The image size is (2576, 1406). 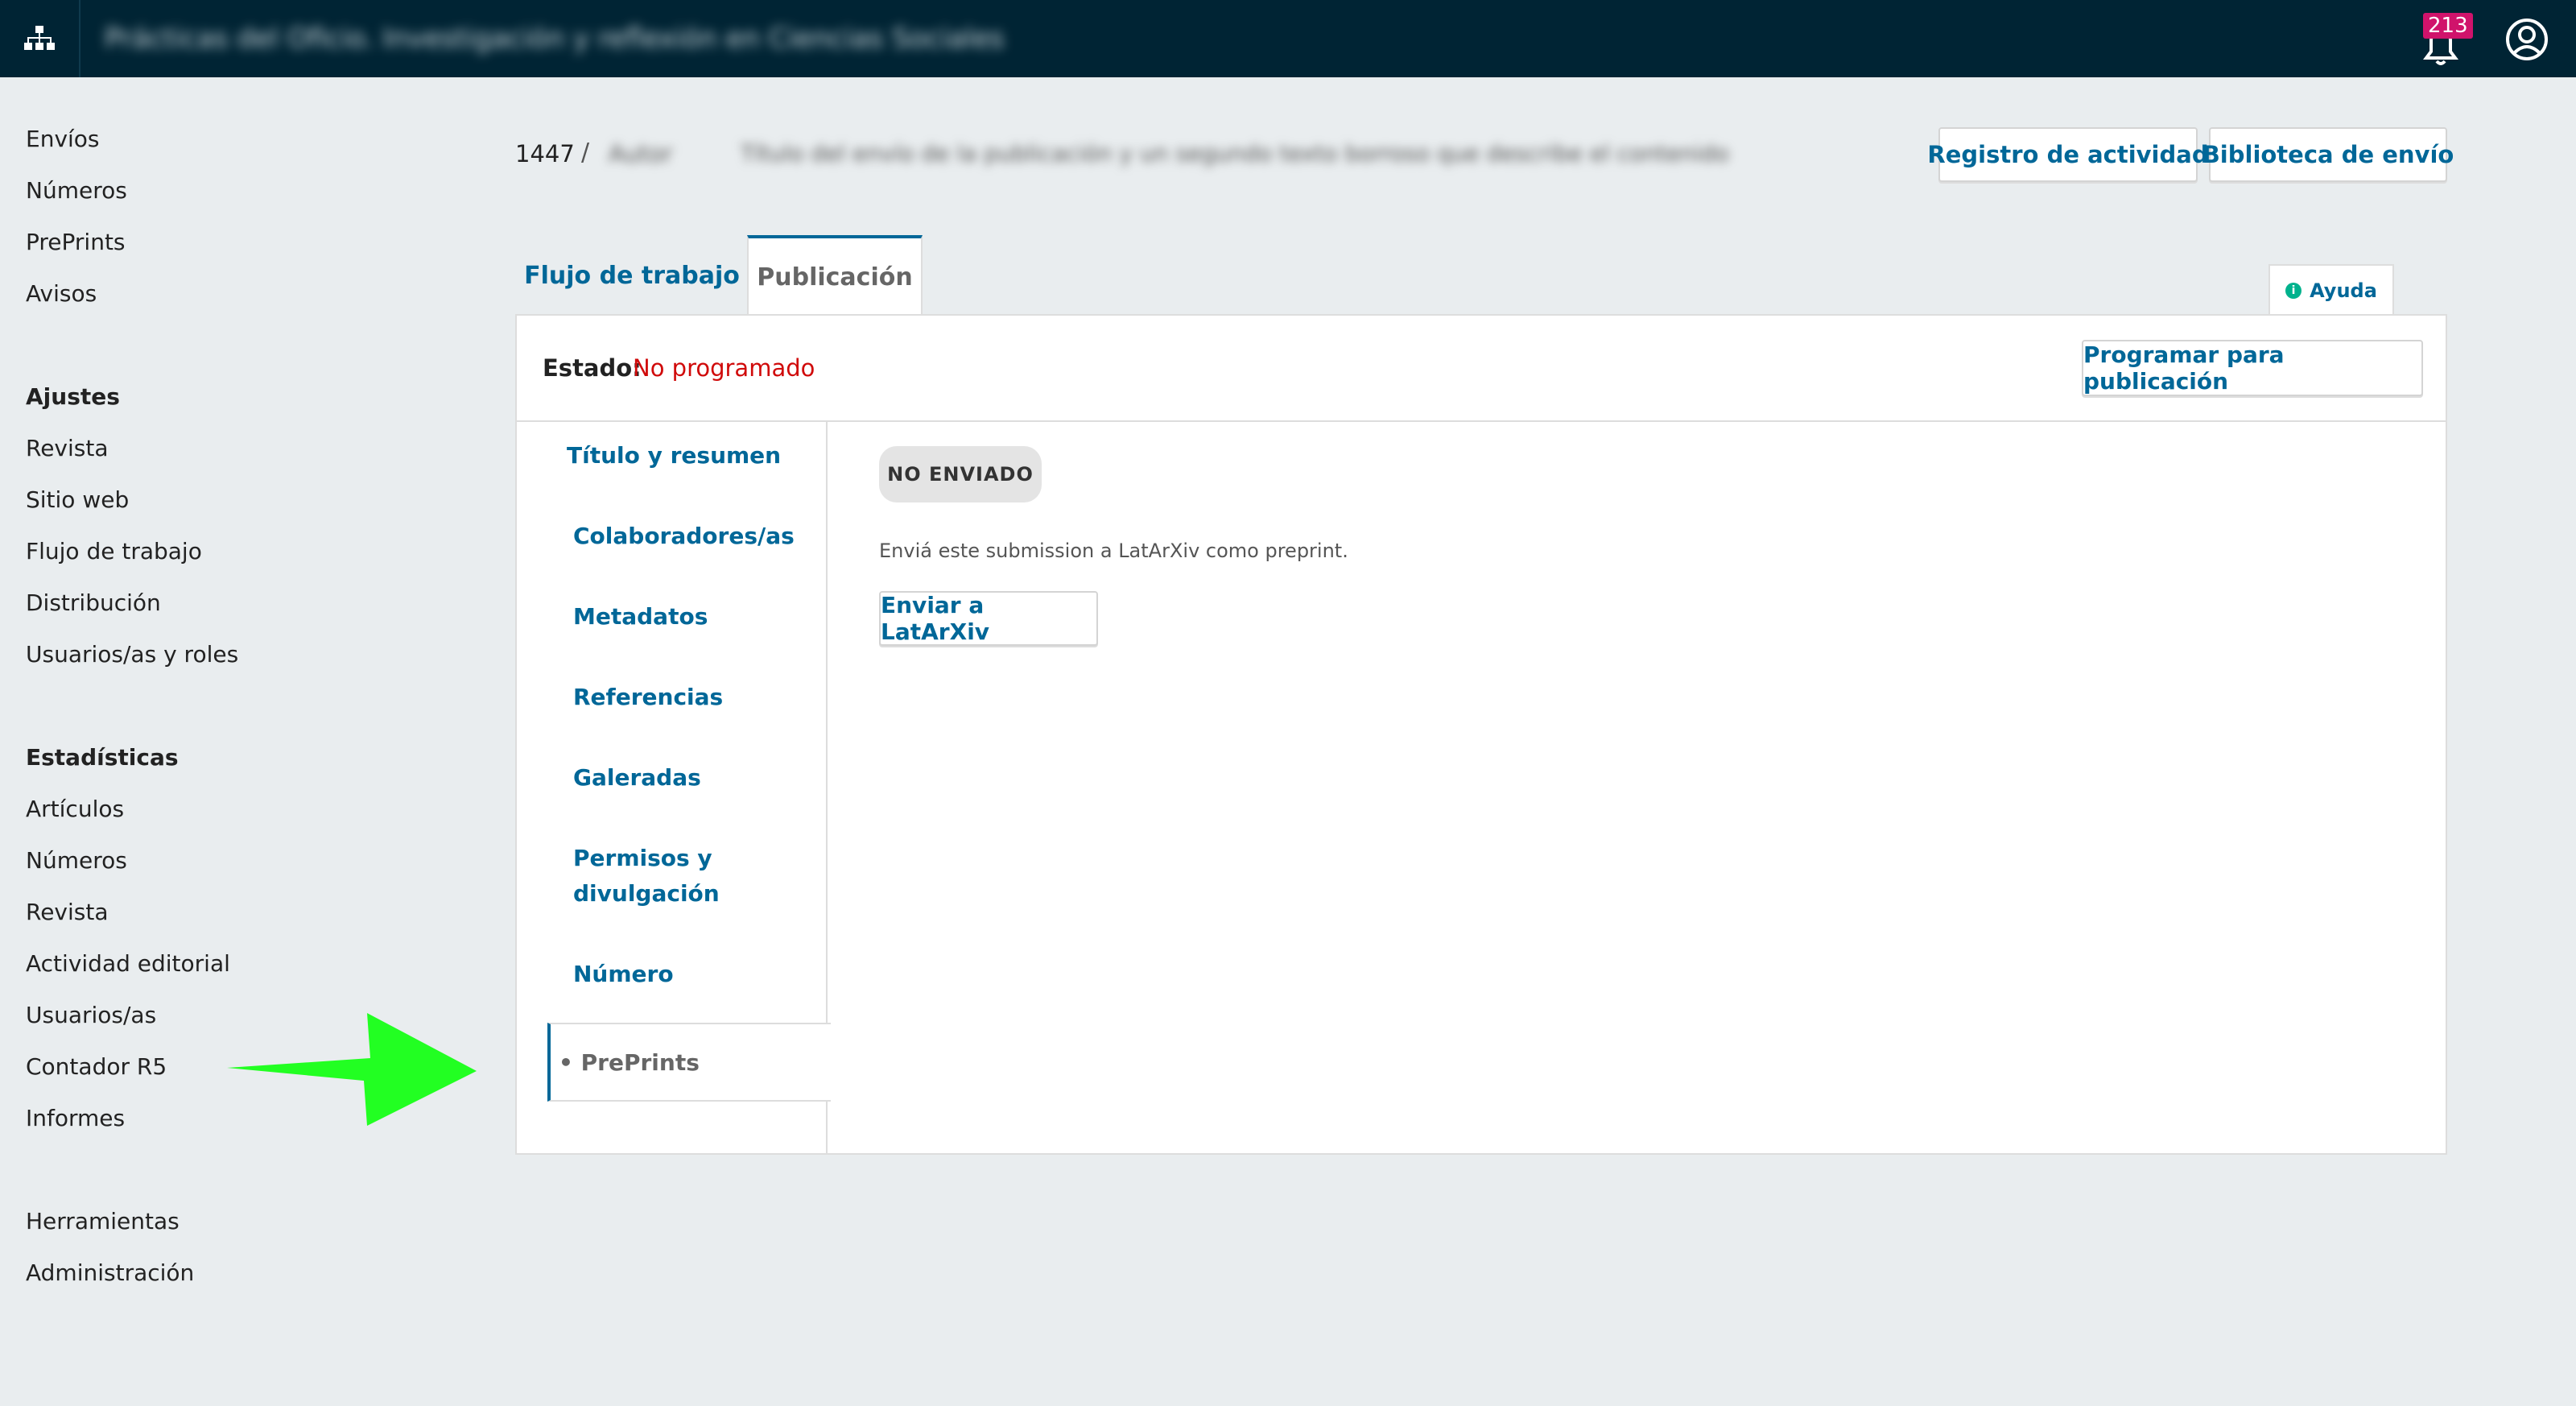 I want to click on sidebar-item-herramientas: Herramientas, so click(x=103, y=1221).